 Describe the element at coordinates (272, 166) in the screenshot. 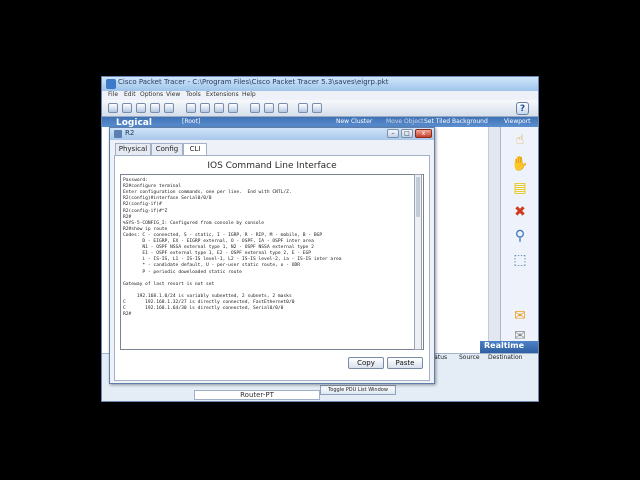

I see `cli-heading: IOS Command Line Interface` at that location.